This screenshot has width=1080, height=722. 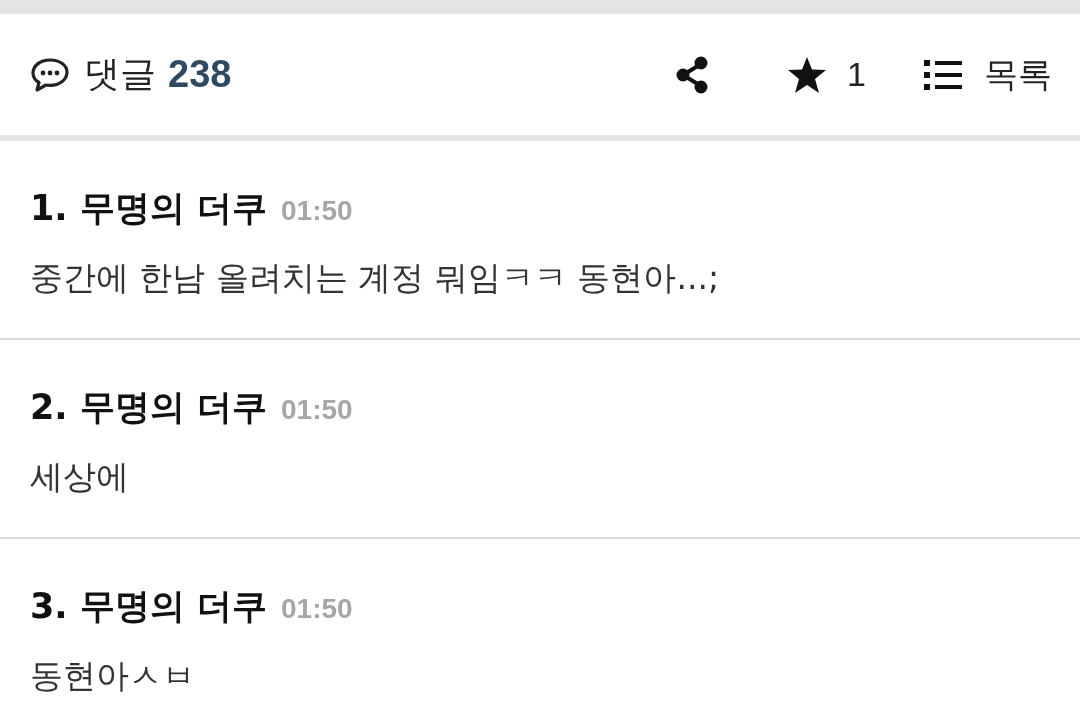 What do you see at coordinates (50, 74) in the screenshot?
I see `speech-bubble-icon` at bounding box center [50, 74].